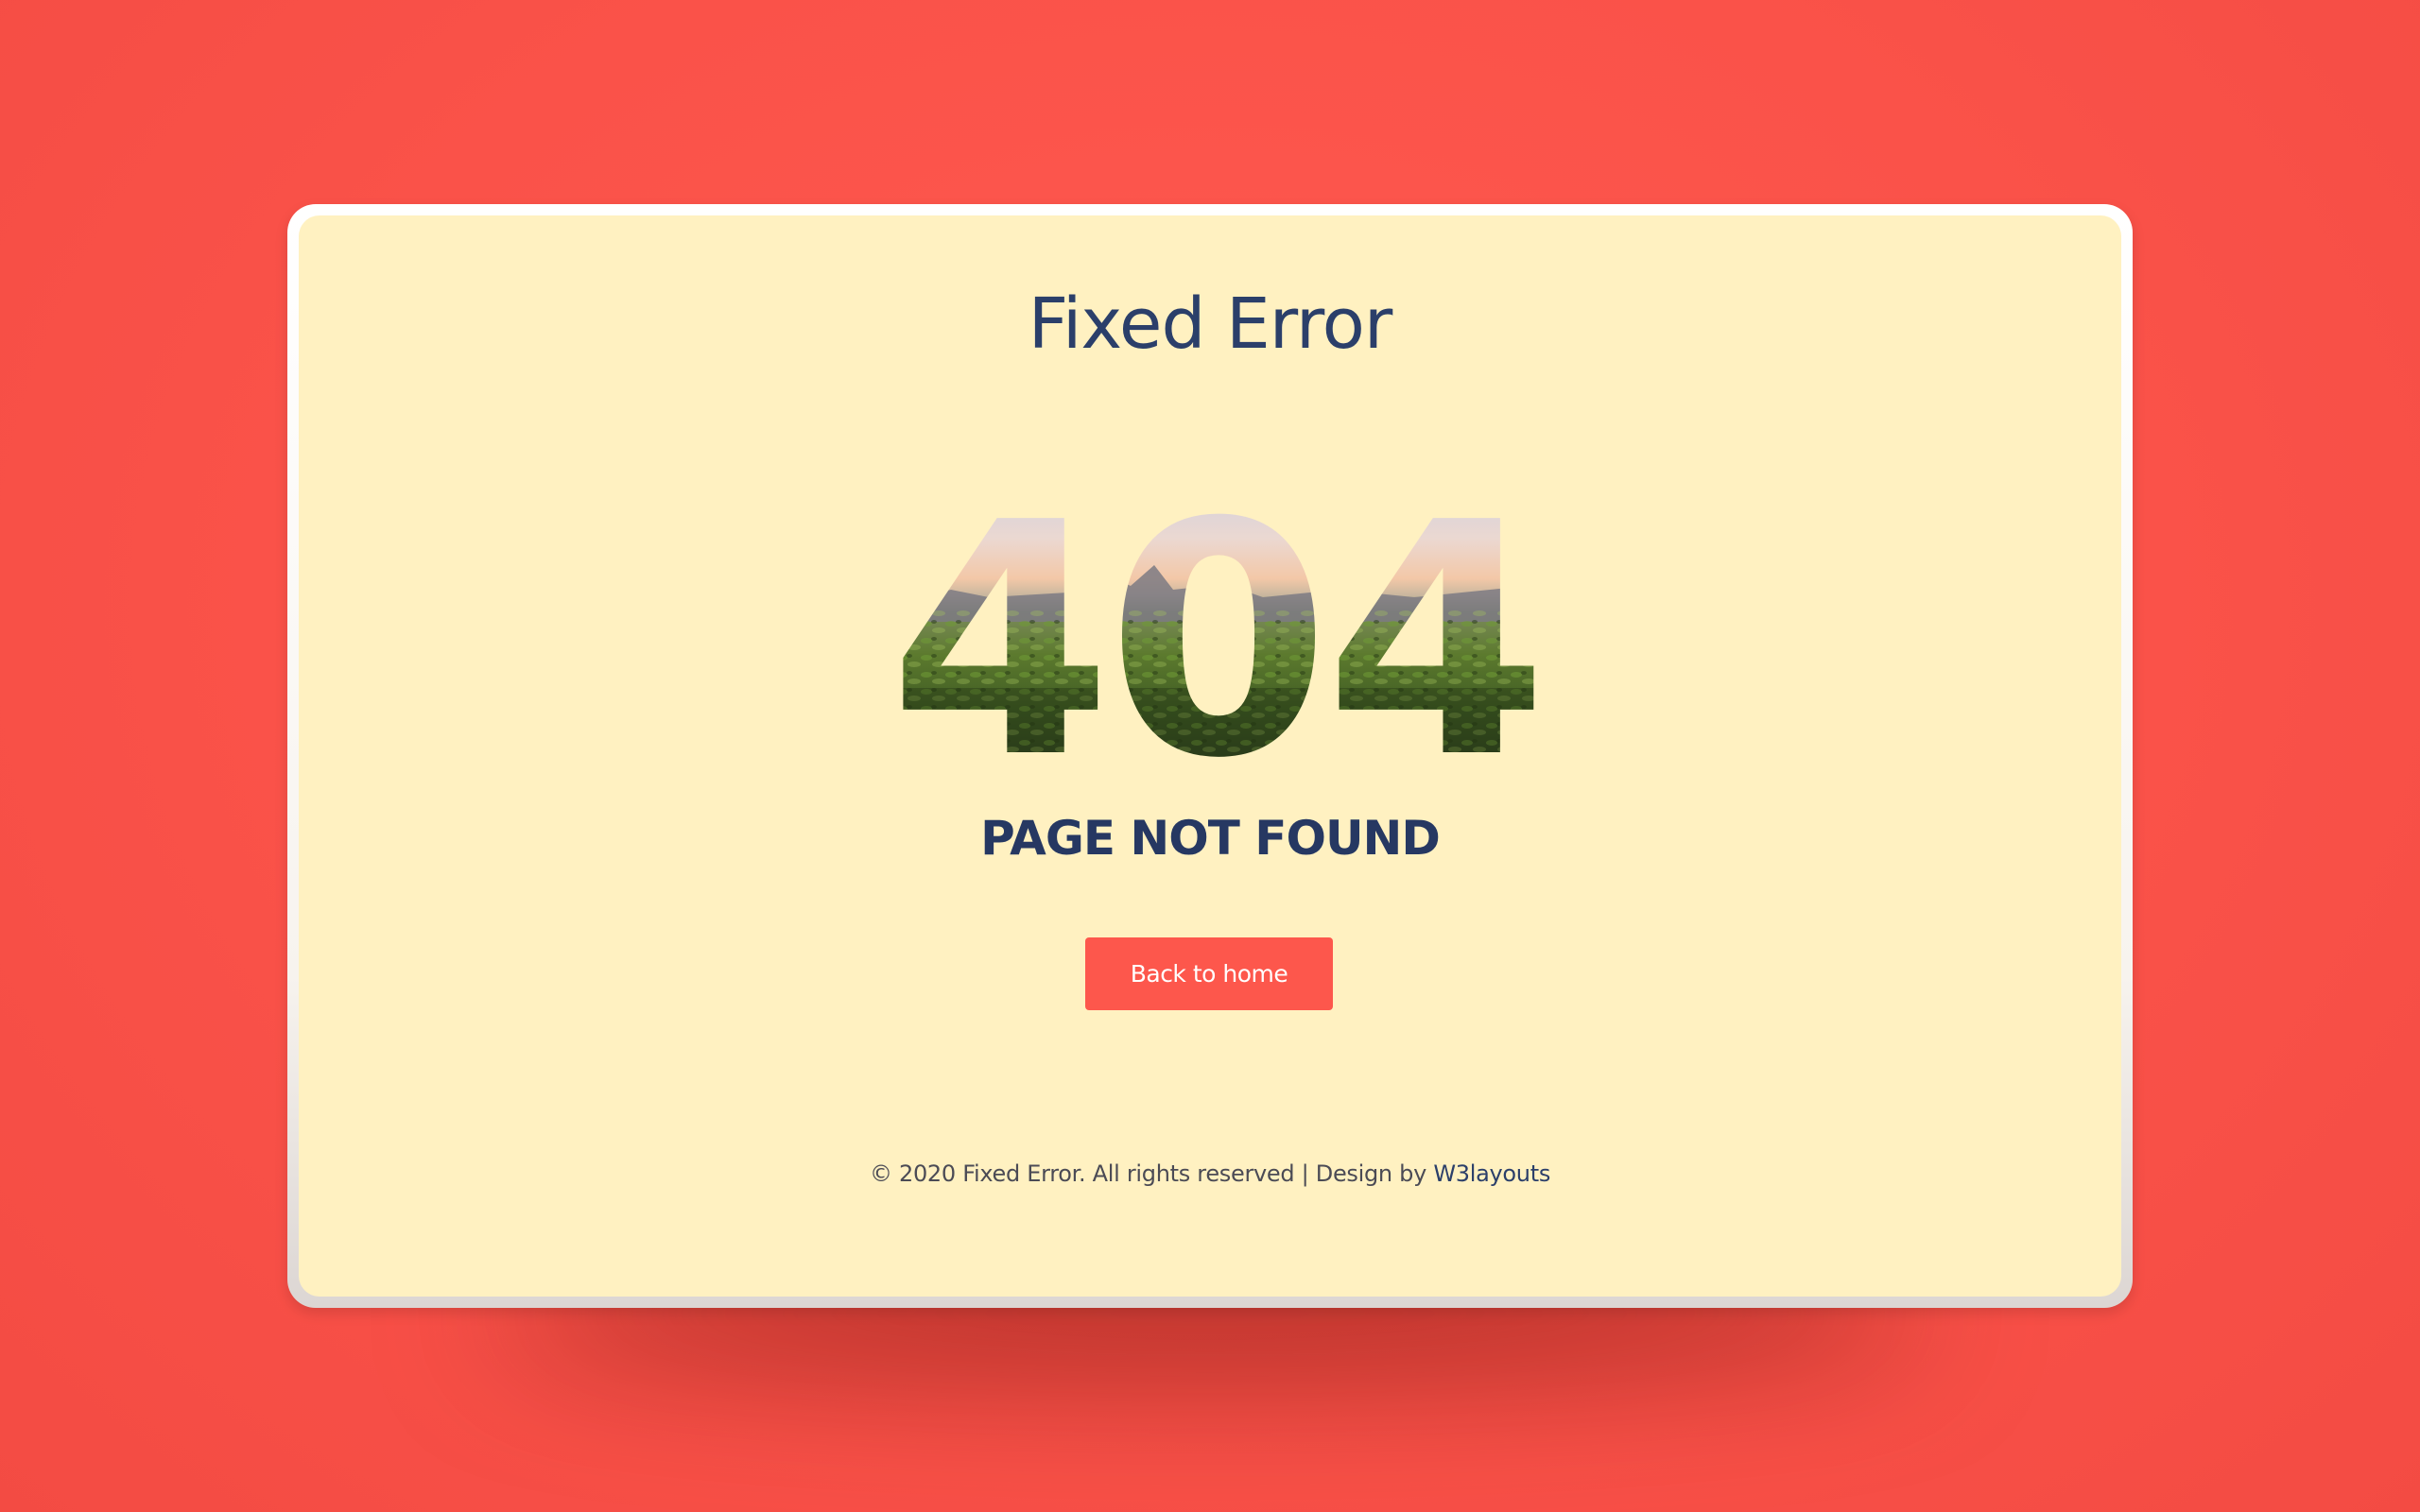  I want to click on back-to-home-button: Back to home, so click(1209, 973).